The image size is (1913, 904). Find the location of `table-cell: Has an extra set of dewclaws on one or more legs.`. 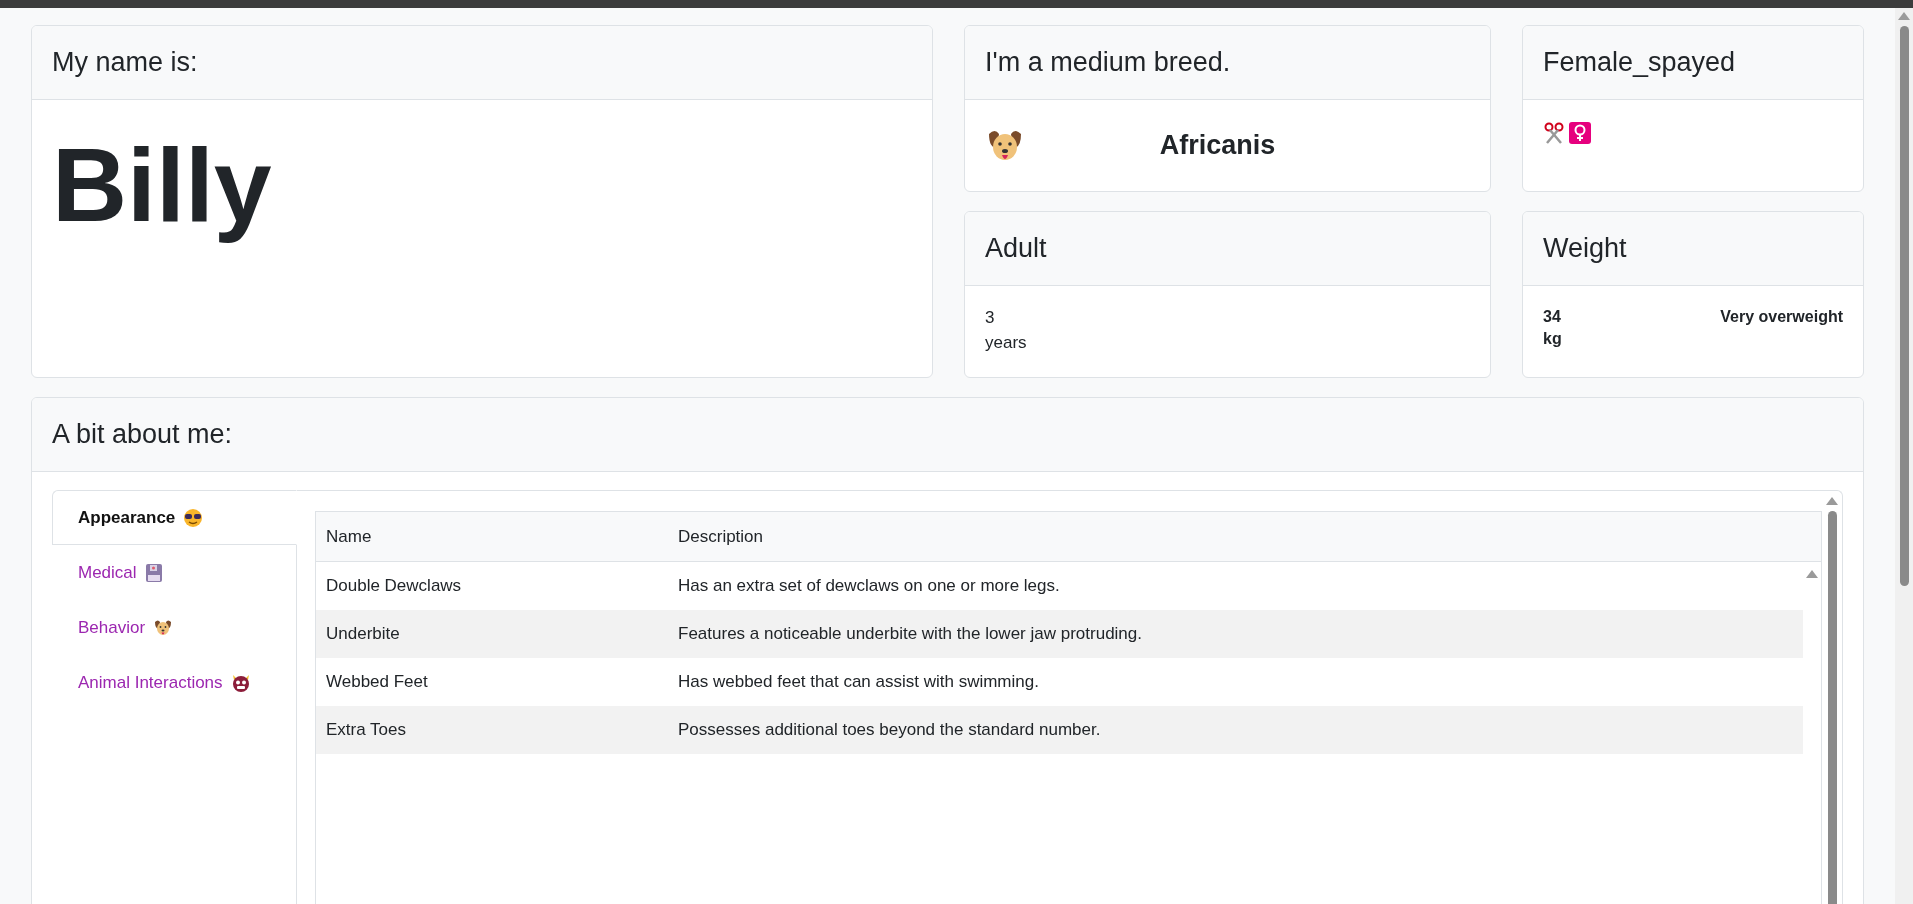

table-cell: Has an extra set of dewclaws on one or more legs. is located at coordinates (869, 586).